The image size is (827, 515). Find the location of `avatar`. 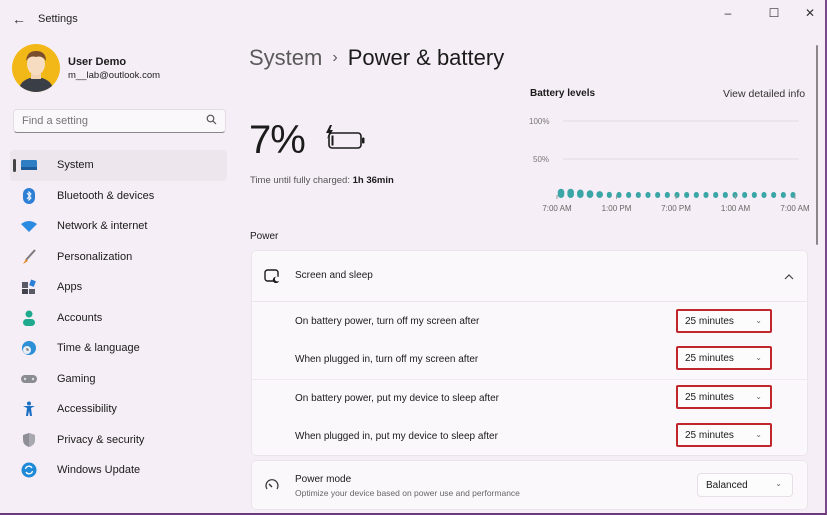

avatar is located at coordinates (36, 68).